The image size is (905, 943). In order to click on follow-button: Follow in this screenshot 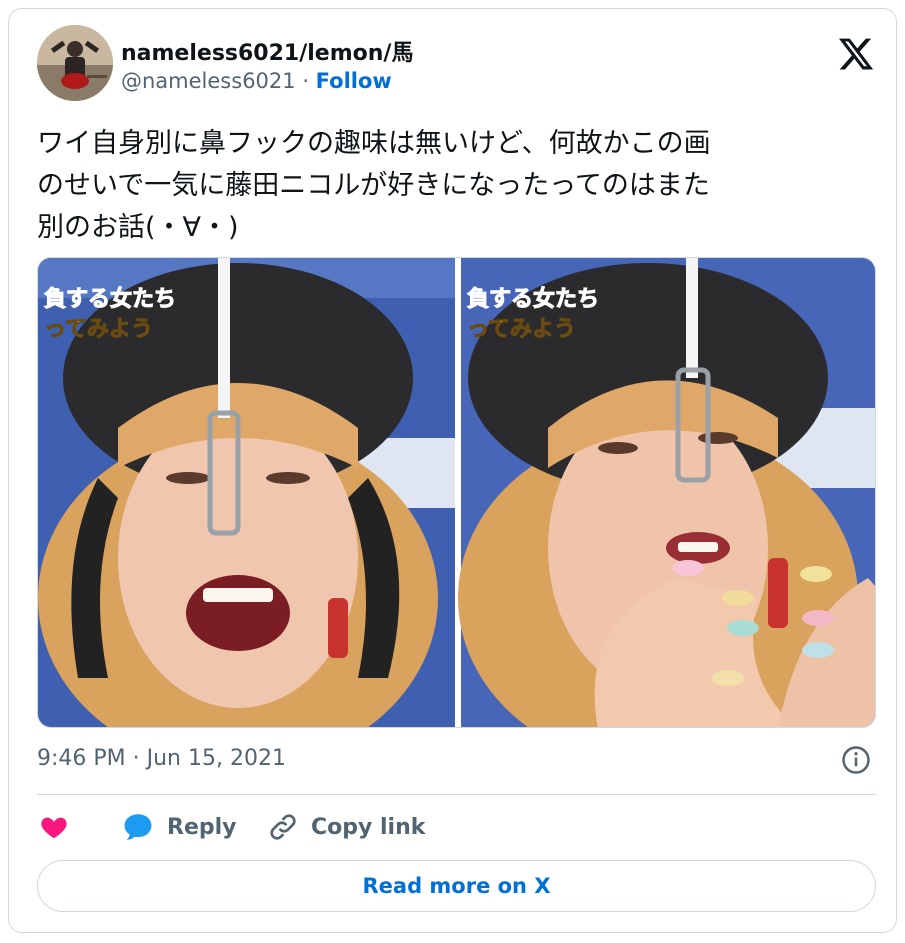, I will do `click(354, 81)`.